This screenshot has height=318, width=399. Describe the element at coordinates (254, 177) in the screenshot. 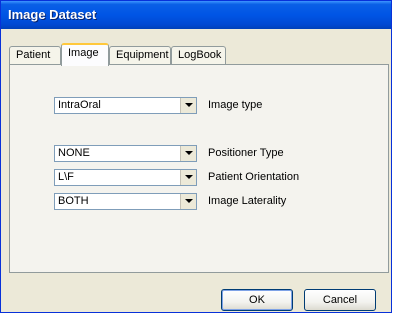

I see `patient-orientation-label: Patient Orientation` at that location.